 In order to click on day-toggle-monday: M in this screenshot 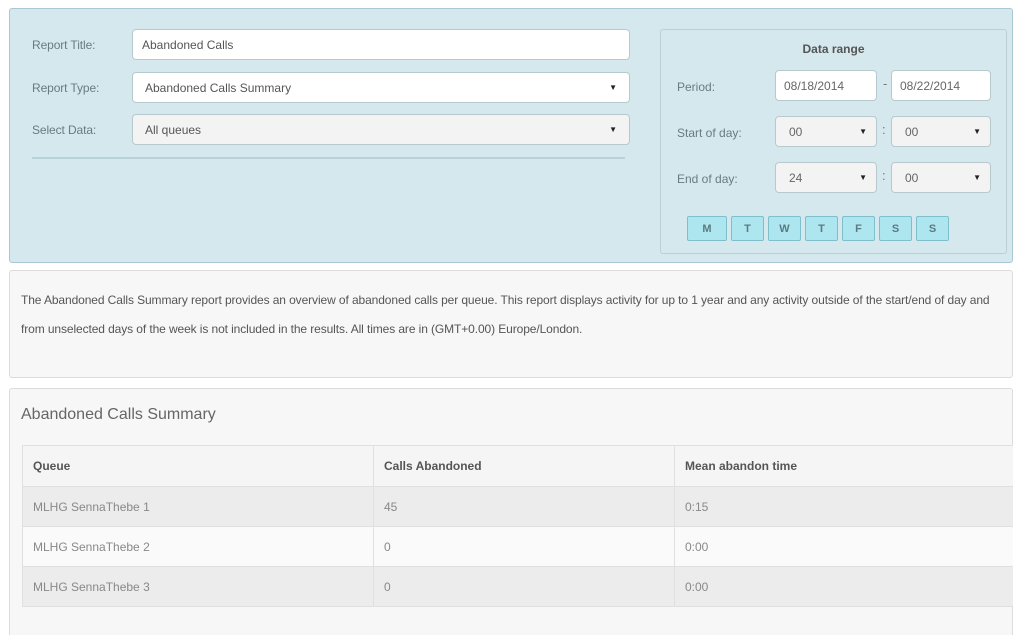, I will do `click(707, 228)`.